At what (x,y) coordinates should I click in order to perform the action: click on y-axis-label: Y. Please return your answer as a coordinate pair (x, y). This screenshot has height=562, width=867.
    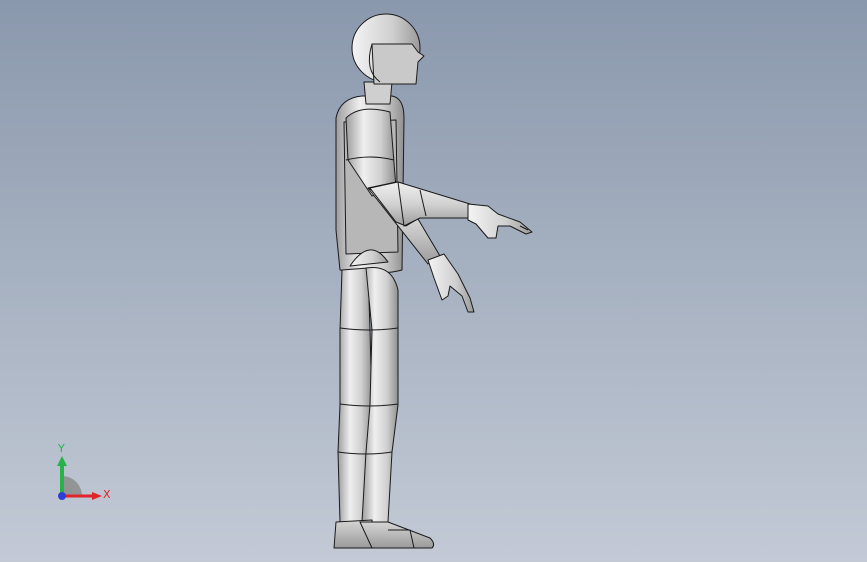
    Looking at the image, I should click on (61, 448).